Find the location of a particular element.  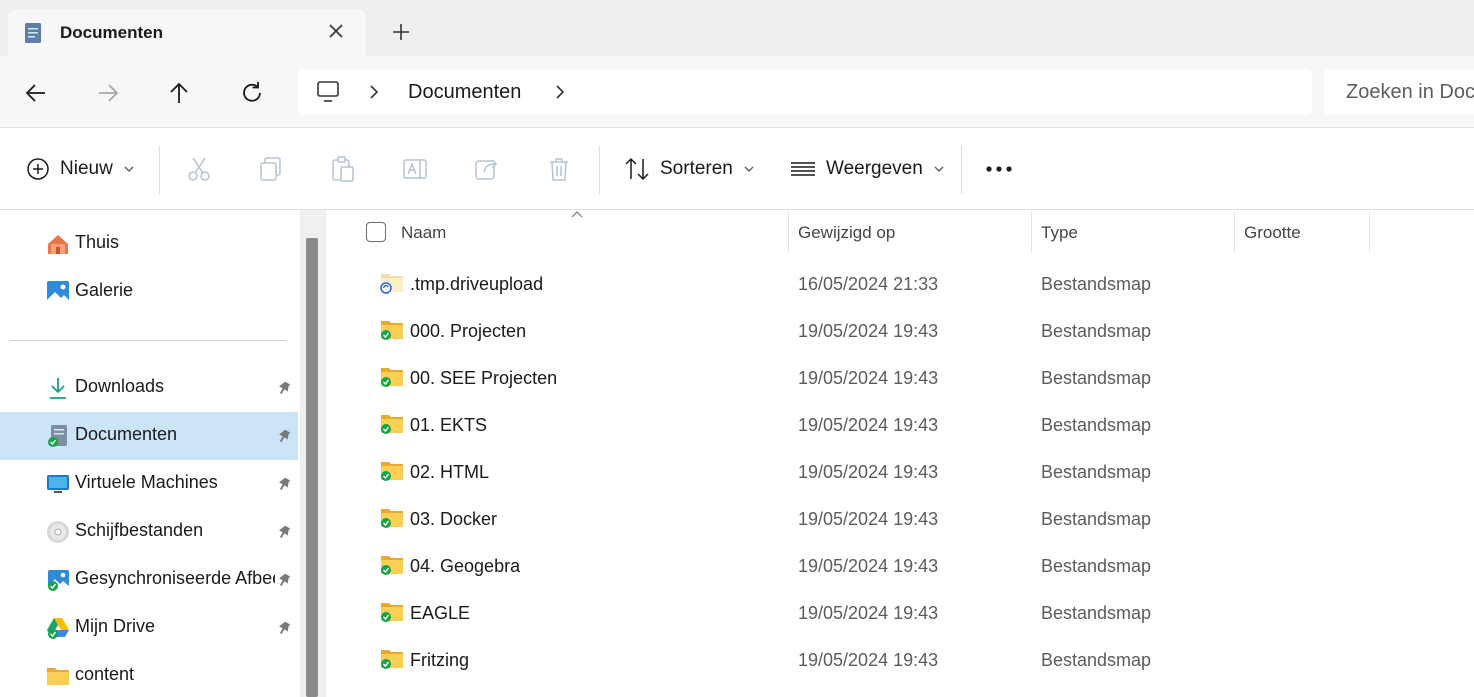

sidebar-scrollbar-thumb is located at coordinates (312, 467).